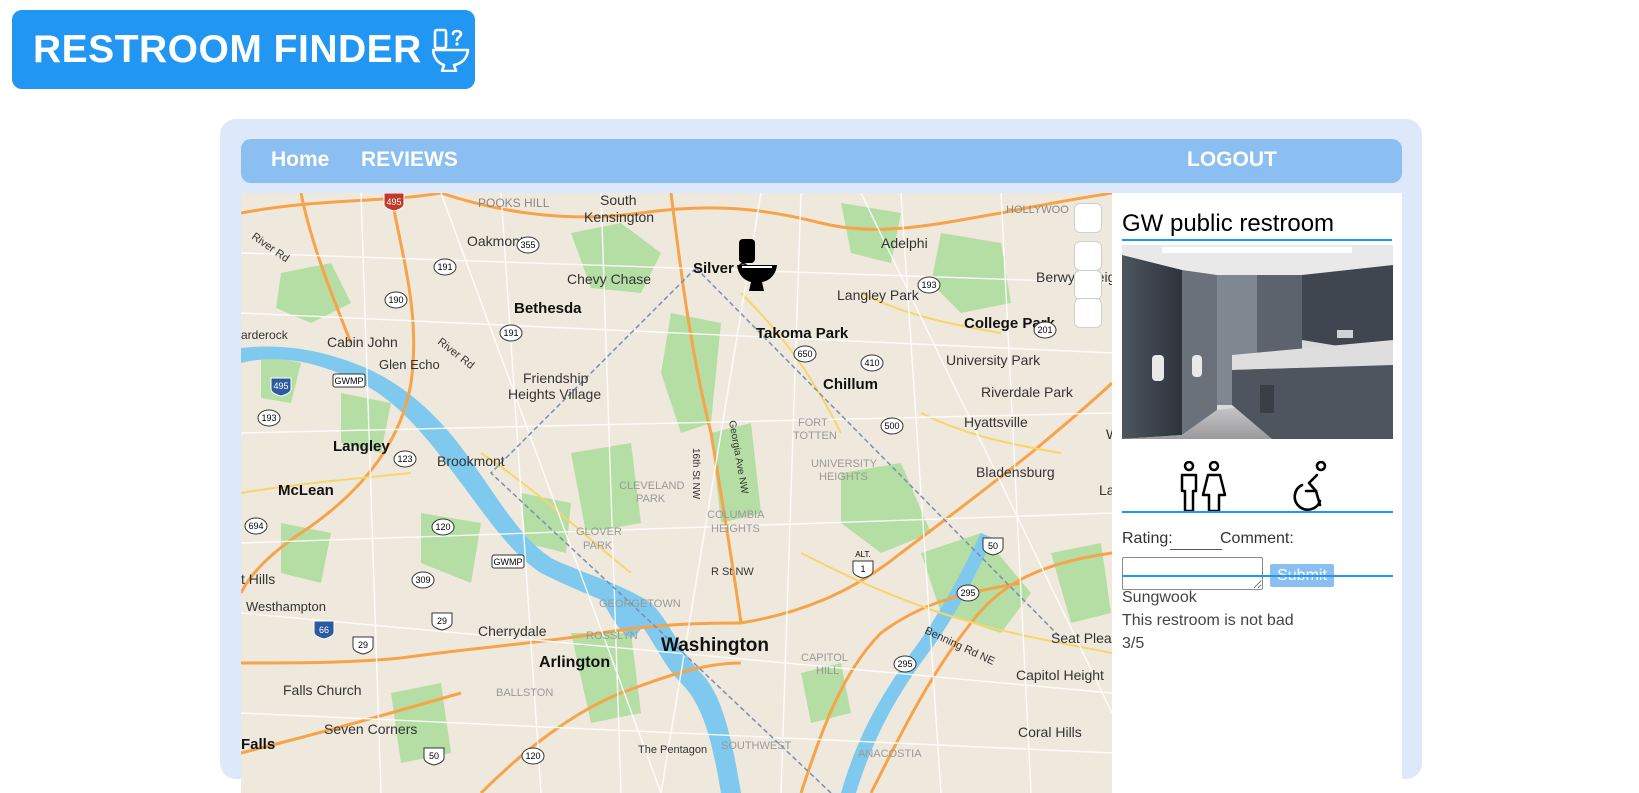 The height and width of the screenshot is (793, 1639). What do you see at coordinates (996, 422) in the screenshot?
I see `map-label: Hyattsville` at bounding box center [996, 422].